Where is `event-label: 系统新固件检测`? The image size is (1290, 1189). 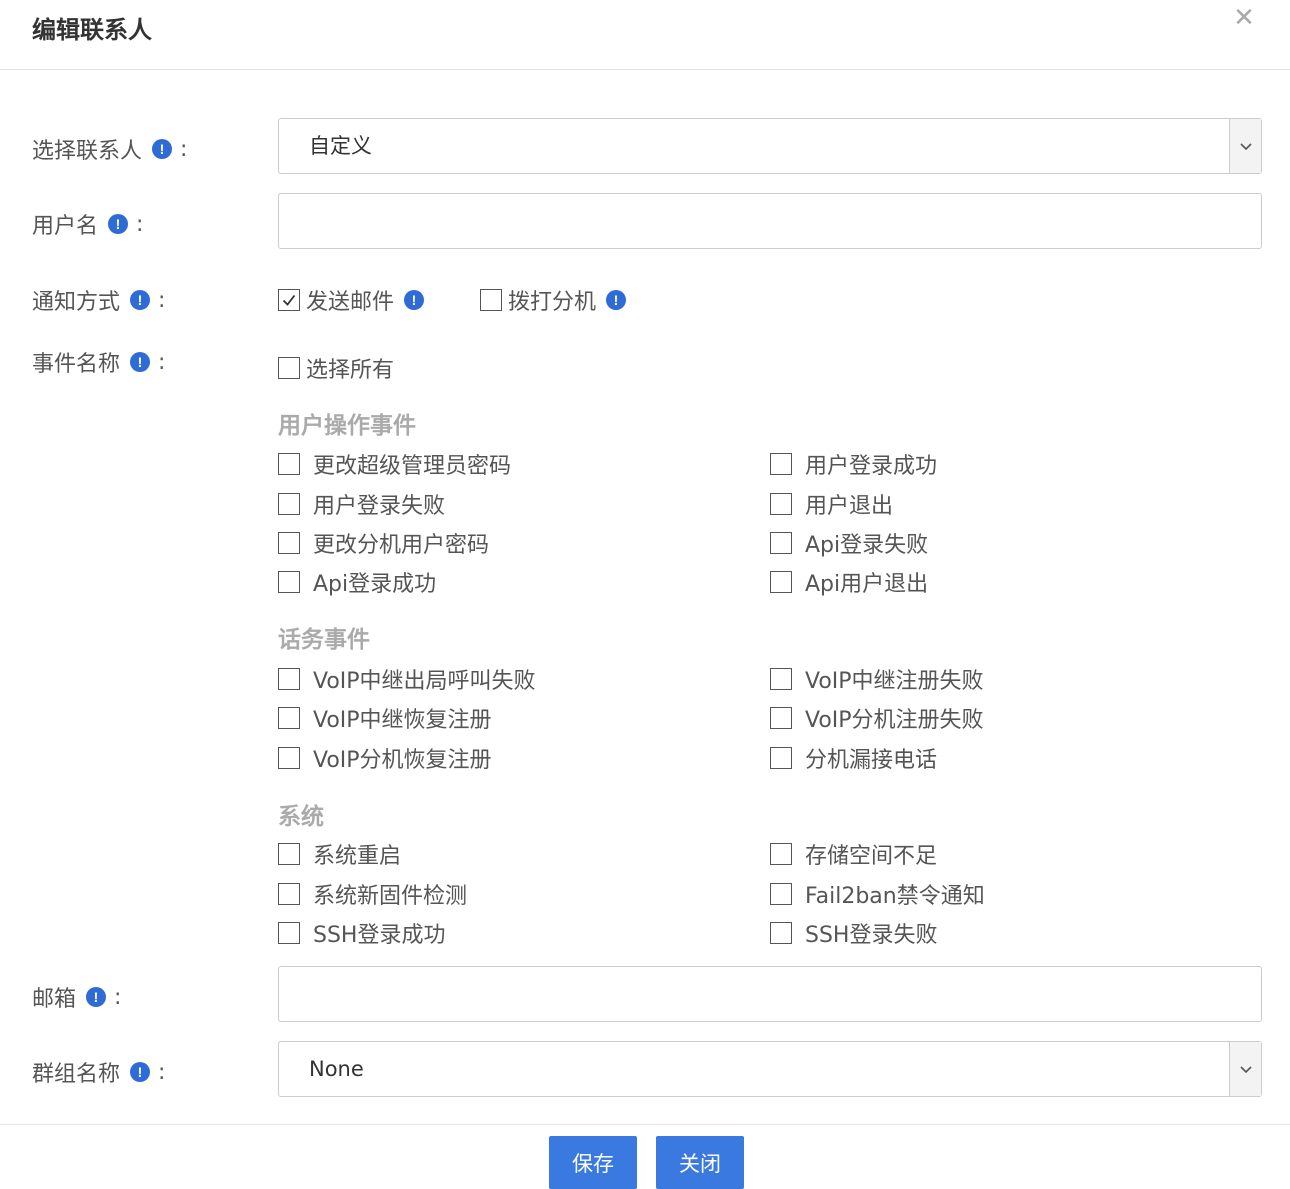 event-label: 系统新固件检测 is located at coordinates (390, 896).